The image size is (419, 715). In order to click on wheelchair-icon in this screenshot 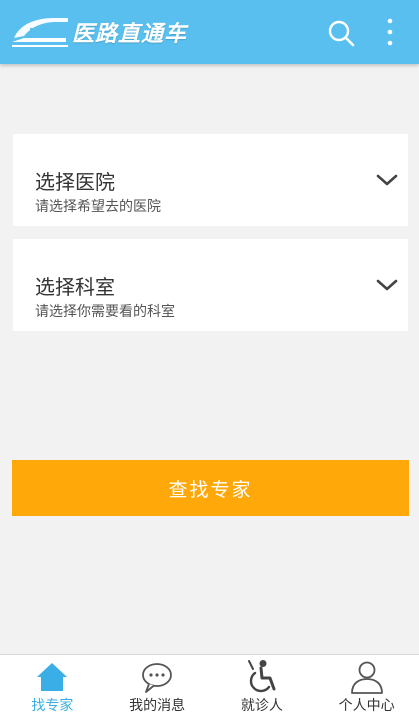, I will do `click(261, 676)`.